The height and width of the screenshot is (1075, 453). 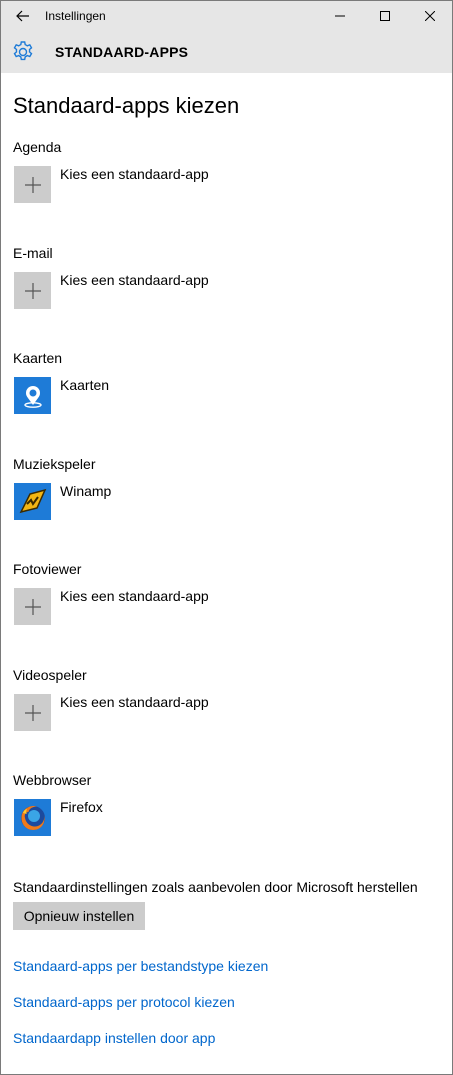 What do you see at coordinates (62, 501) in the screenshot?
I see `default-app-picker: Winamp` at bounding box center [62, 501].